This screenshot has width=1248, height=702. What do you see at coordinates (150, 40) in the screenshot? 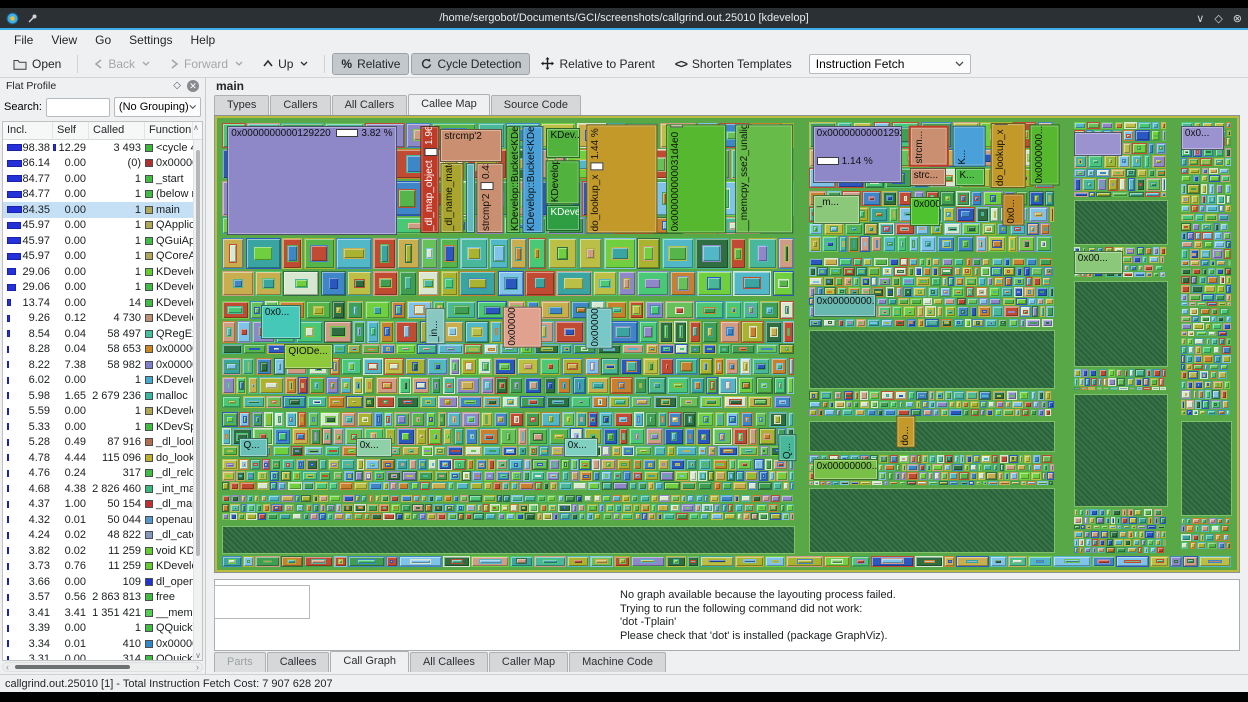
I see `menu-item-settings: Settings` at bounding box center [150, 40].